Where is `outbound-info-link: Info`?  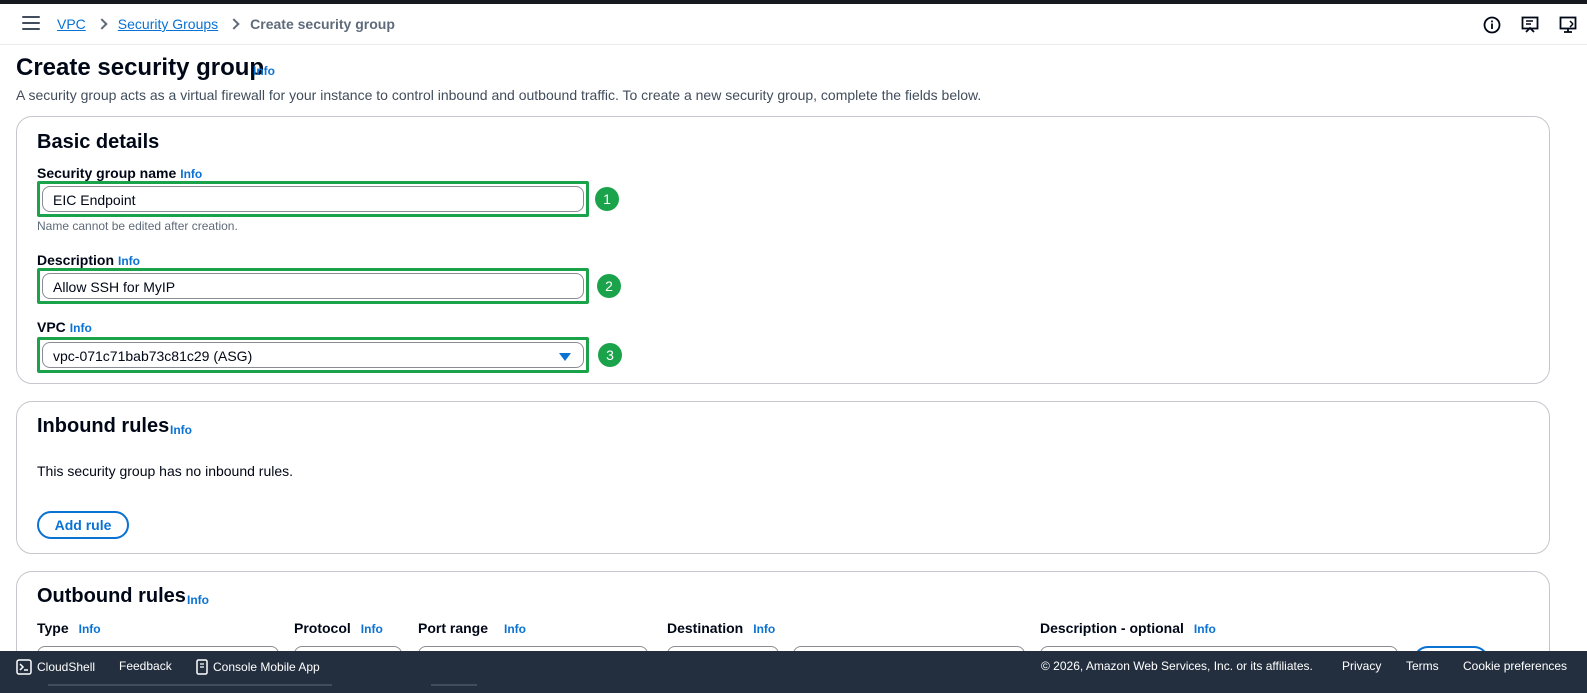 outbound-info-link: Info is located at coordinates (198, 600).